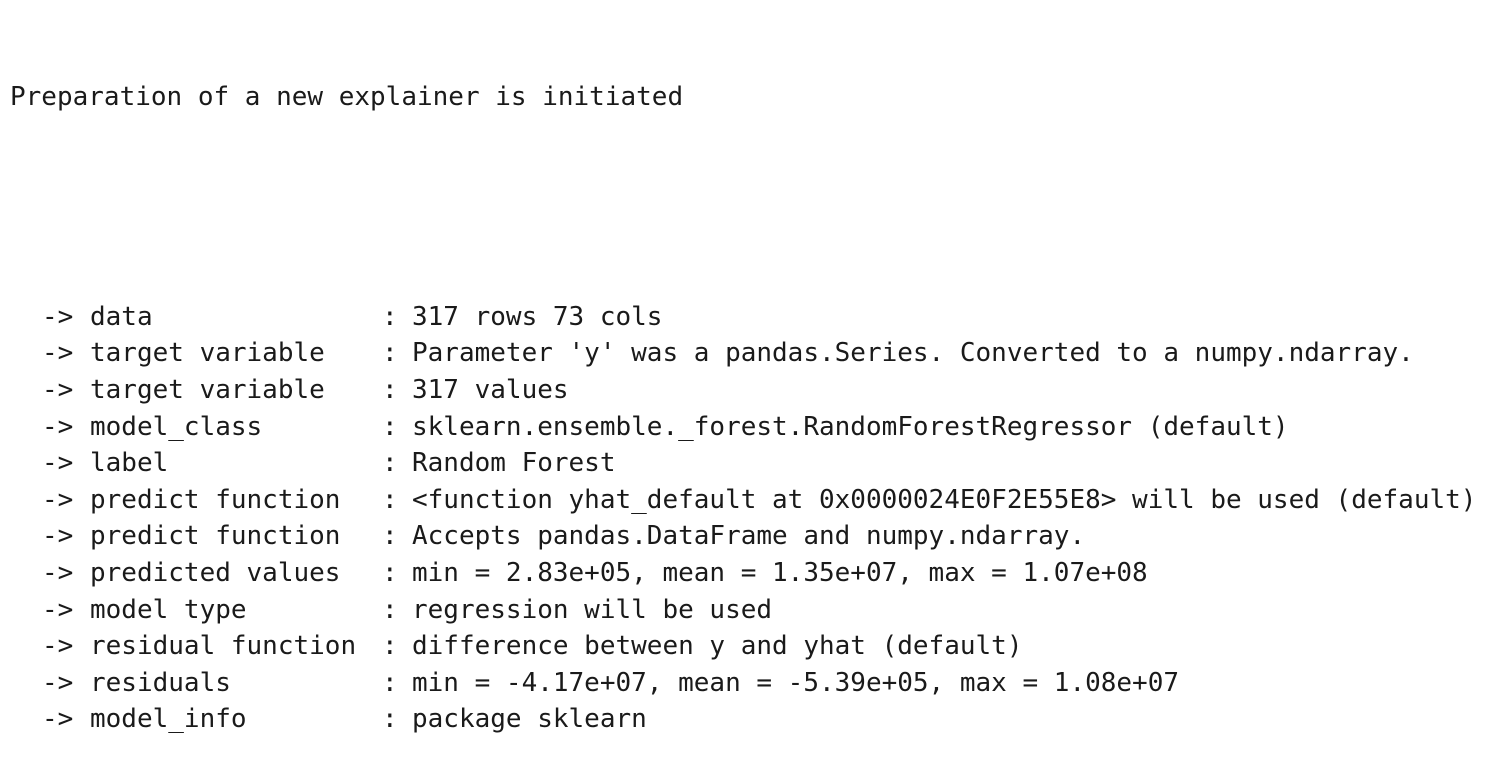 The image size is (1509, 774). I want to click on entry-value: 317 rows 73 cols, so click(537, 316).